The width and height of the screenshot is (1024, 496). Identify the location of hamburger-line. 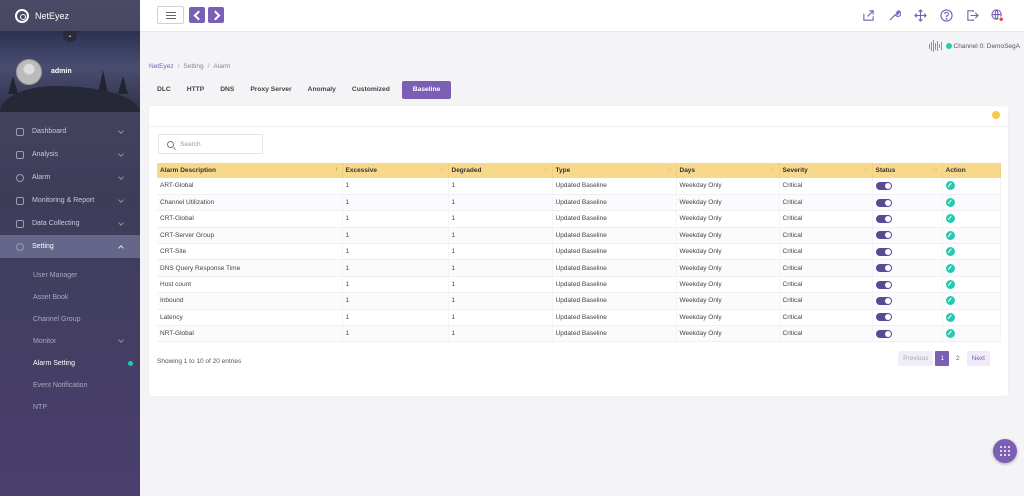
(171, 15).